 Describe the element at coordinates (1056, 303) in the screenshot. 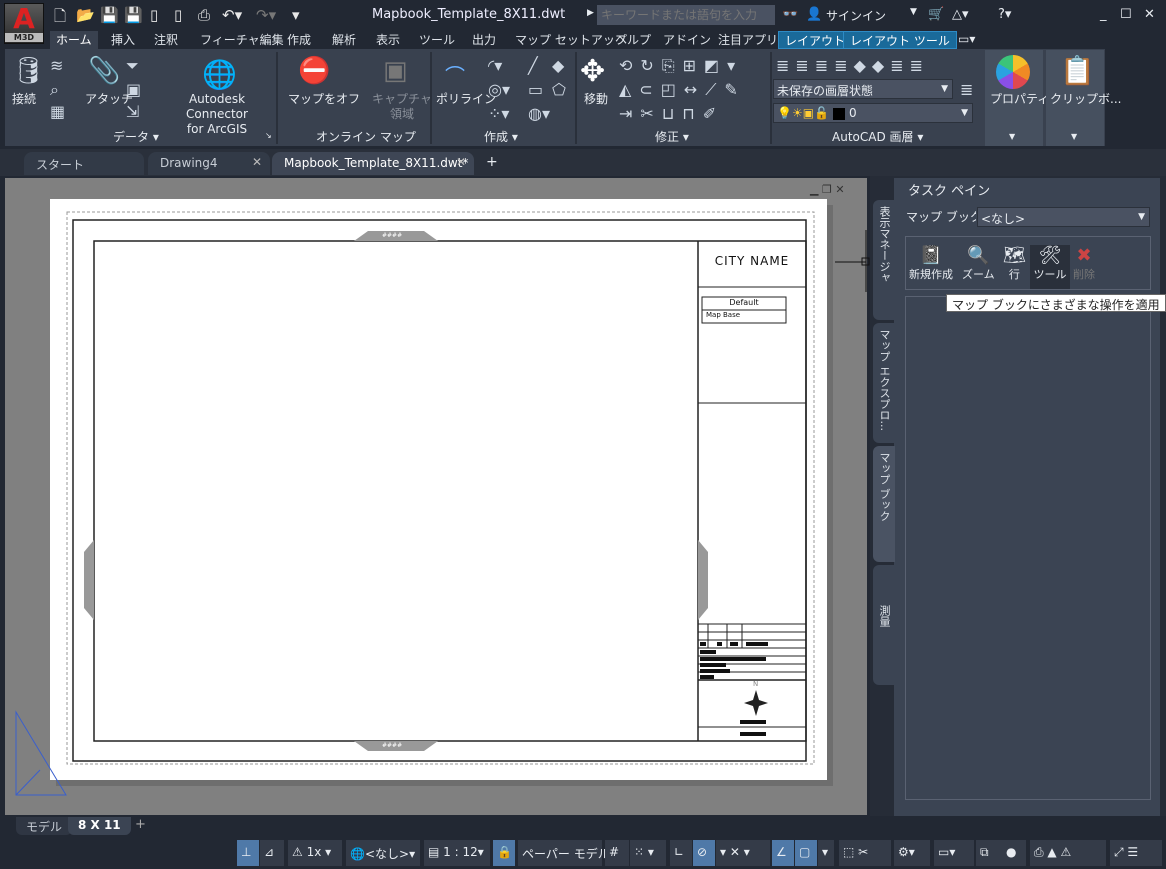

I see `tooltip: マップ ブックにさまざまな操作を適用` at that location.